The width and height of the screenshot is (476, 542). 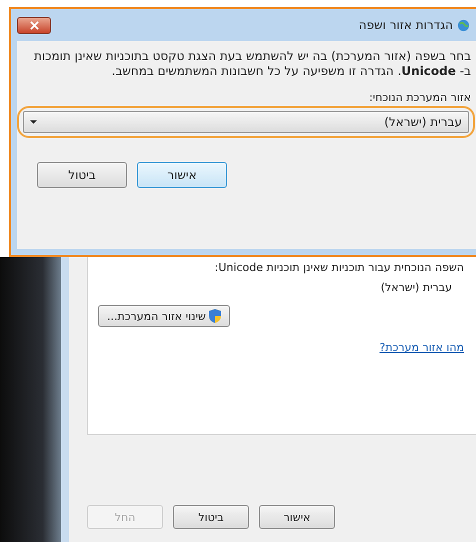 I want to click on close-icon, so click(x=34, y=25).